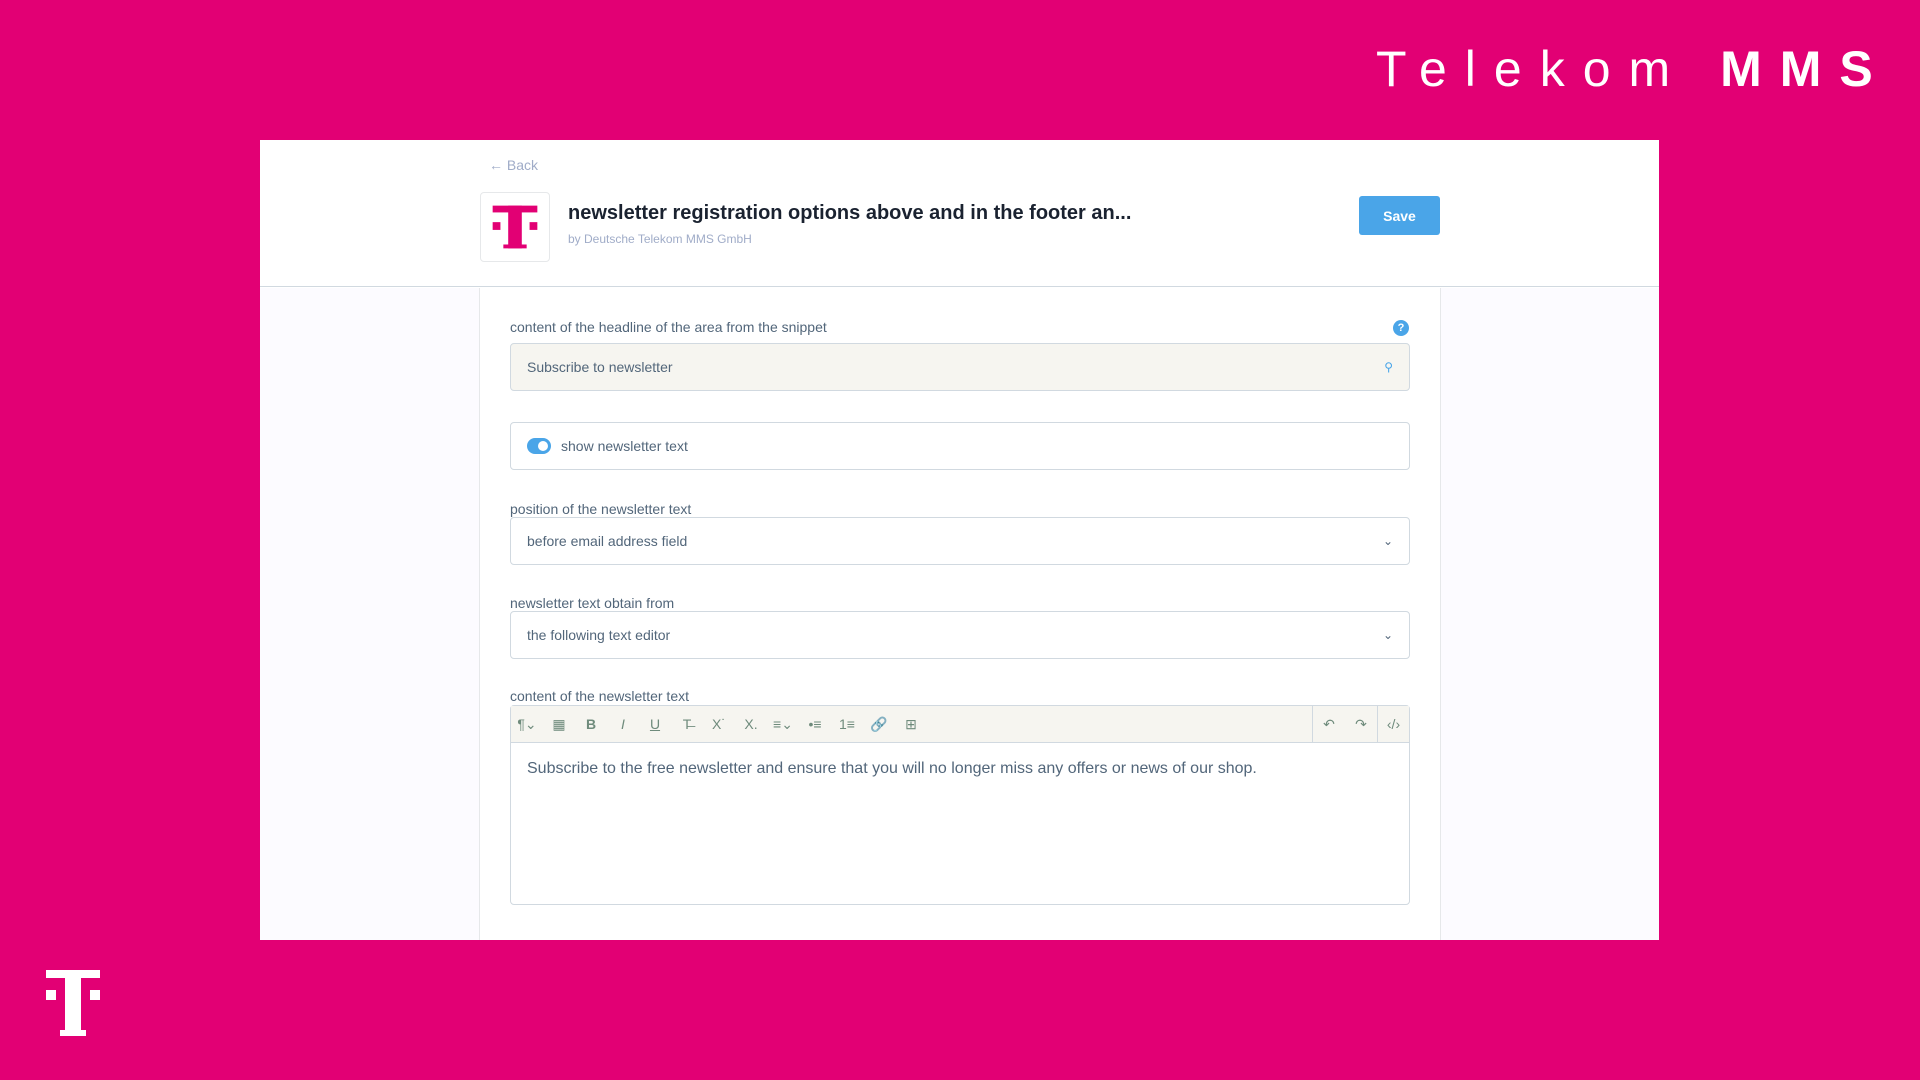  Describe the element at coordinates (527, 724) in the screenshot. I see `paragraph-format-icon: ¶⌄` at that location.